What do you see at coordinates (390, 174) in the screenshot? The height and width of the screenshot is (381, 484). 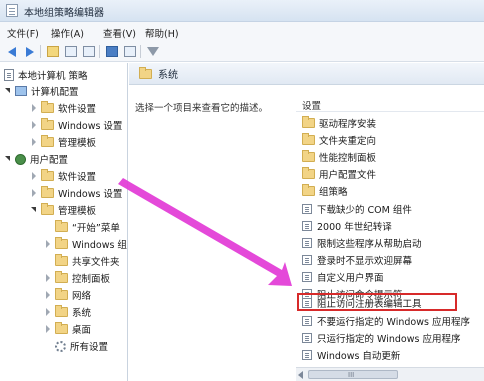 I see `list-item: 用户配置文件` at bounding box center [390, 174].